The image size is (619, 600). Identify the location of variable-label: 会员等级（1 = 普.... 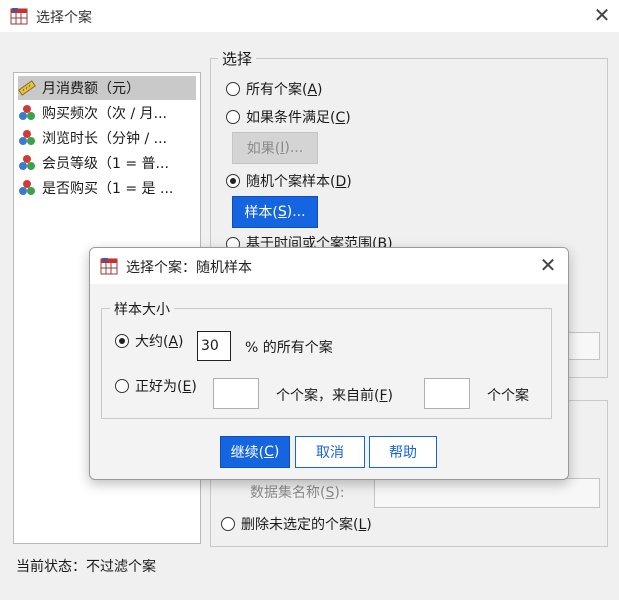
(105, 164).